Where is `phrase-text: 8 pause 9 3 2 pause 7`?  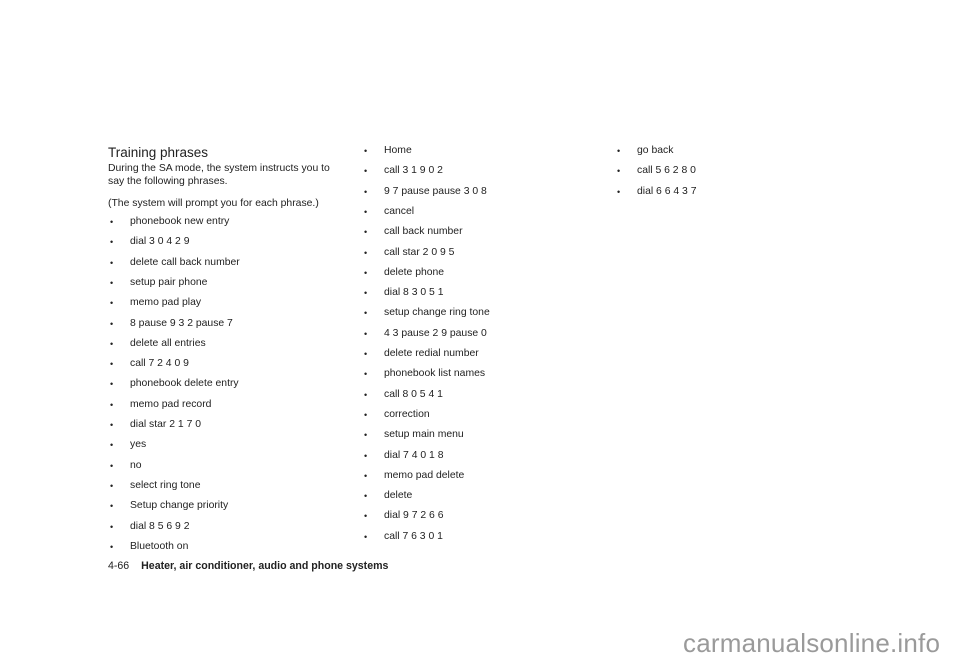 phrase-text: 8 pause 9 3 2 pause 7 is located at coordinates (181, 323).